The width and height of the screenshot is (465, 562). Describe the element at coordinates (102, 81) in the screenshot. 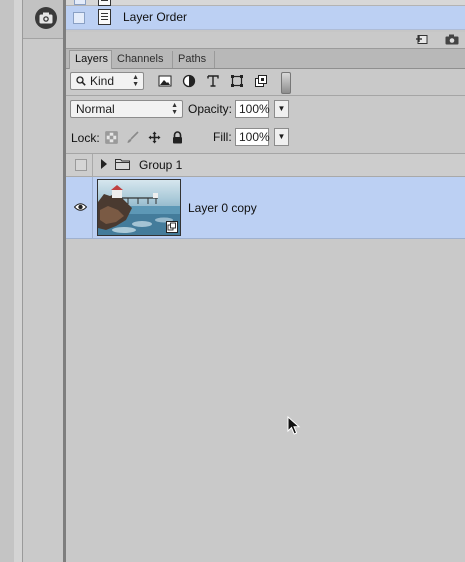

I see `filter-kind-label: Kind` at that location.